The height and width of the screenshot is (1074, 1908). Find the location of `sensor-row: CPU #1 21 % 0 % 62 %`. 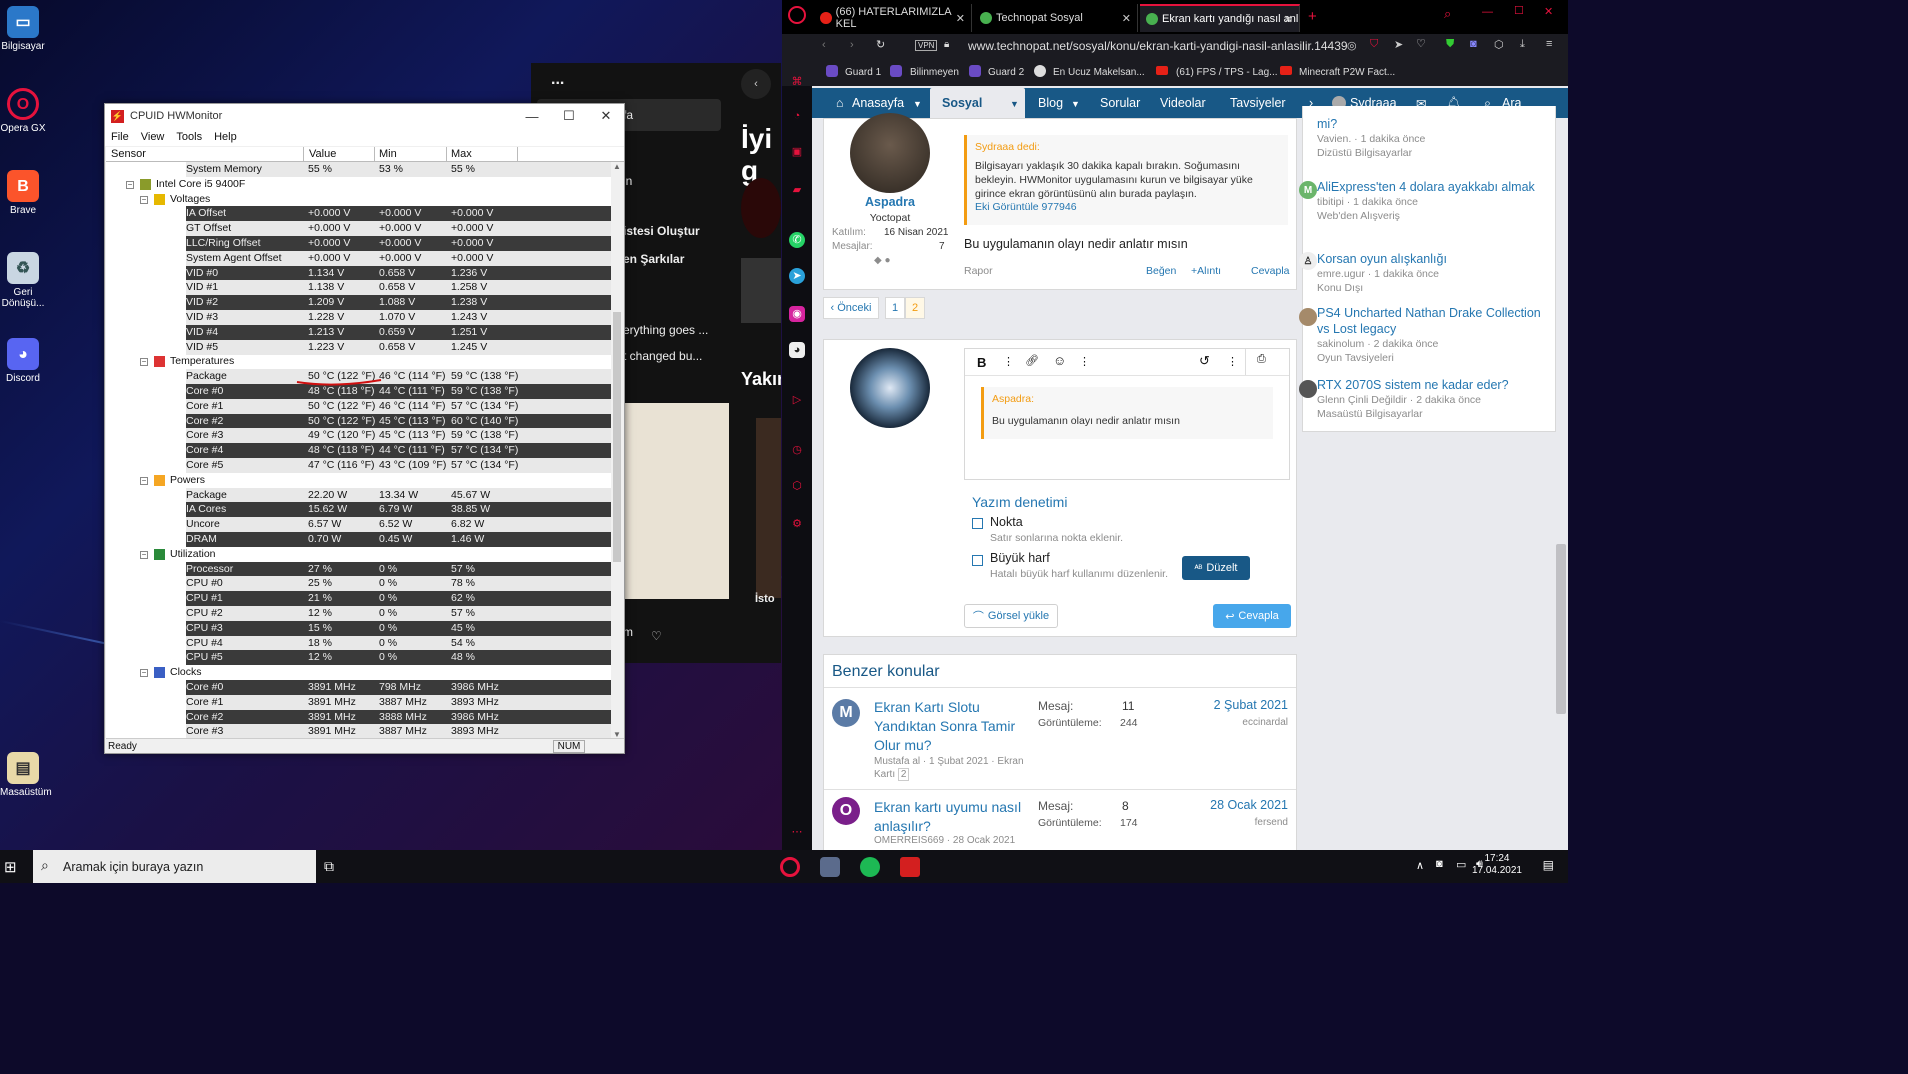

sensor-row: CPU #1 21 % 0 % 62 % is located at coordinates (359, 599).